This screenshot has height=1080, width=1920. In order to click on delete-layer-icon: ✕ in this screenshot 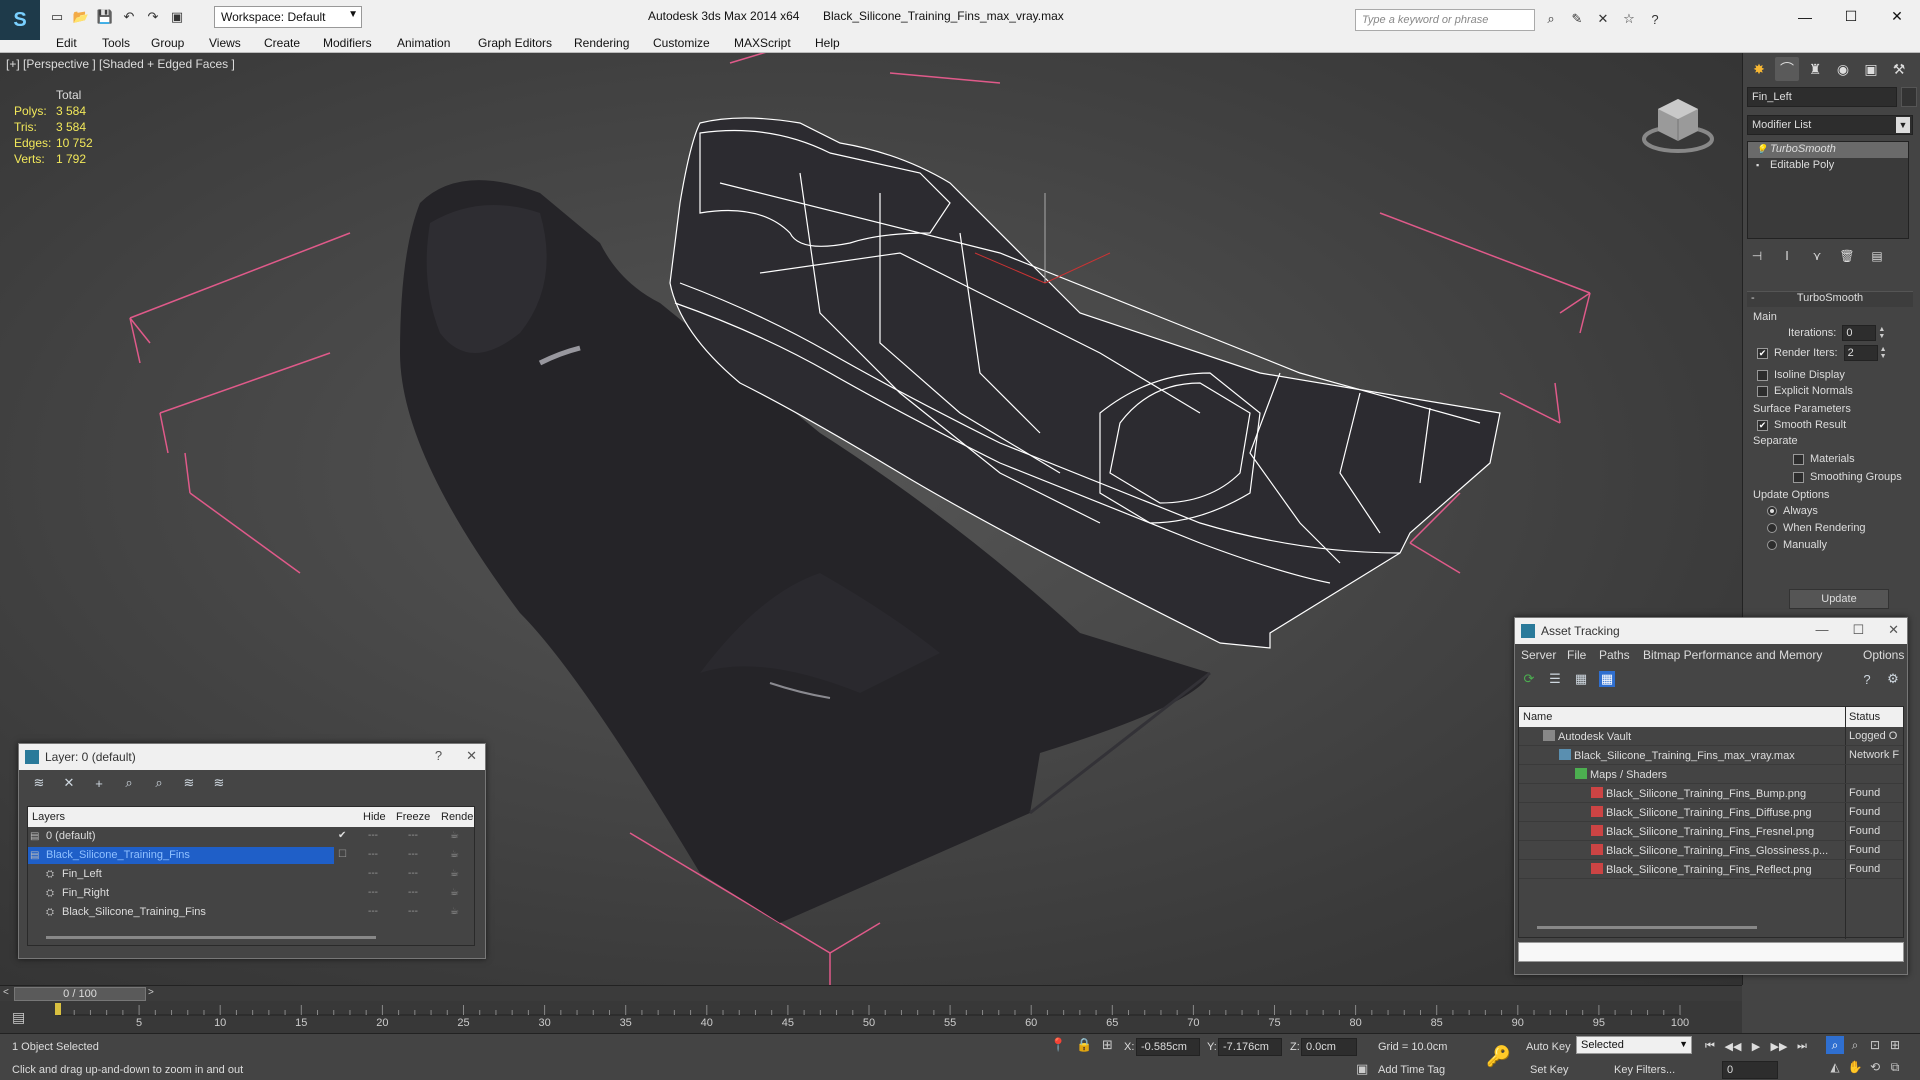, I will do `click(69, 783)`.